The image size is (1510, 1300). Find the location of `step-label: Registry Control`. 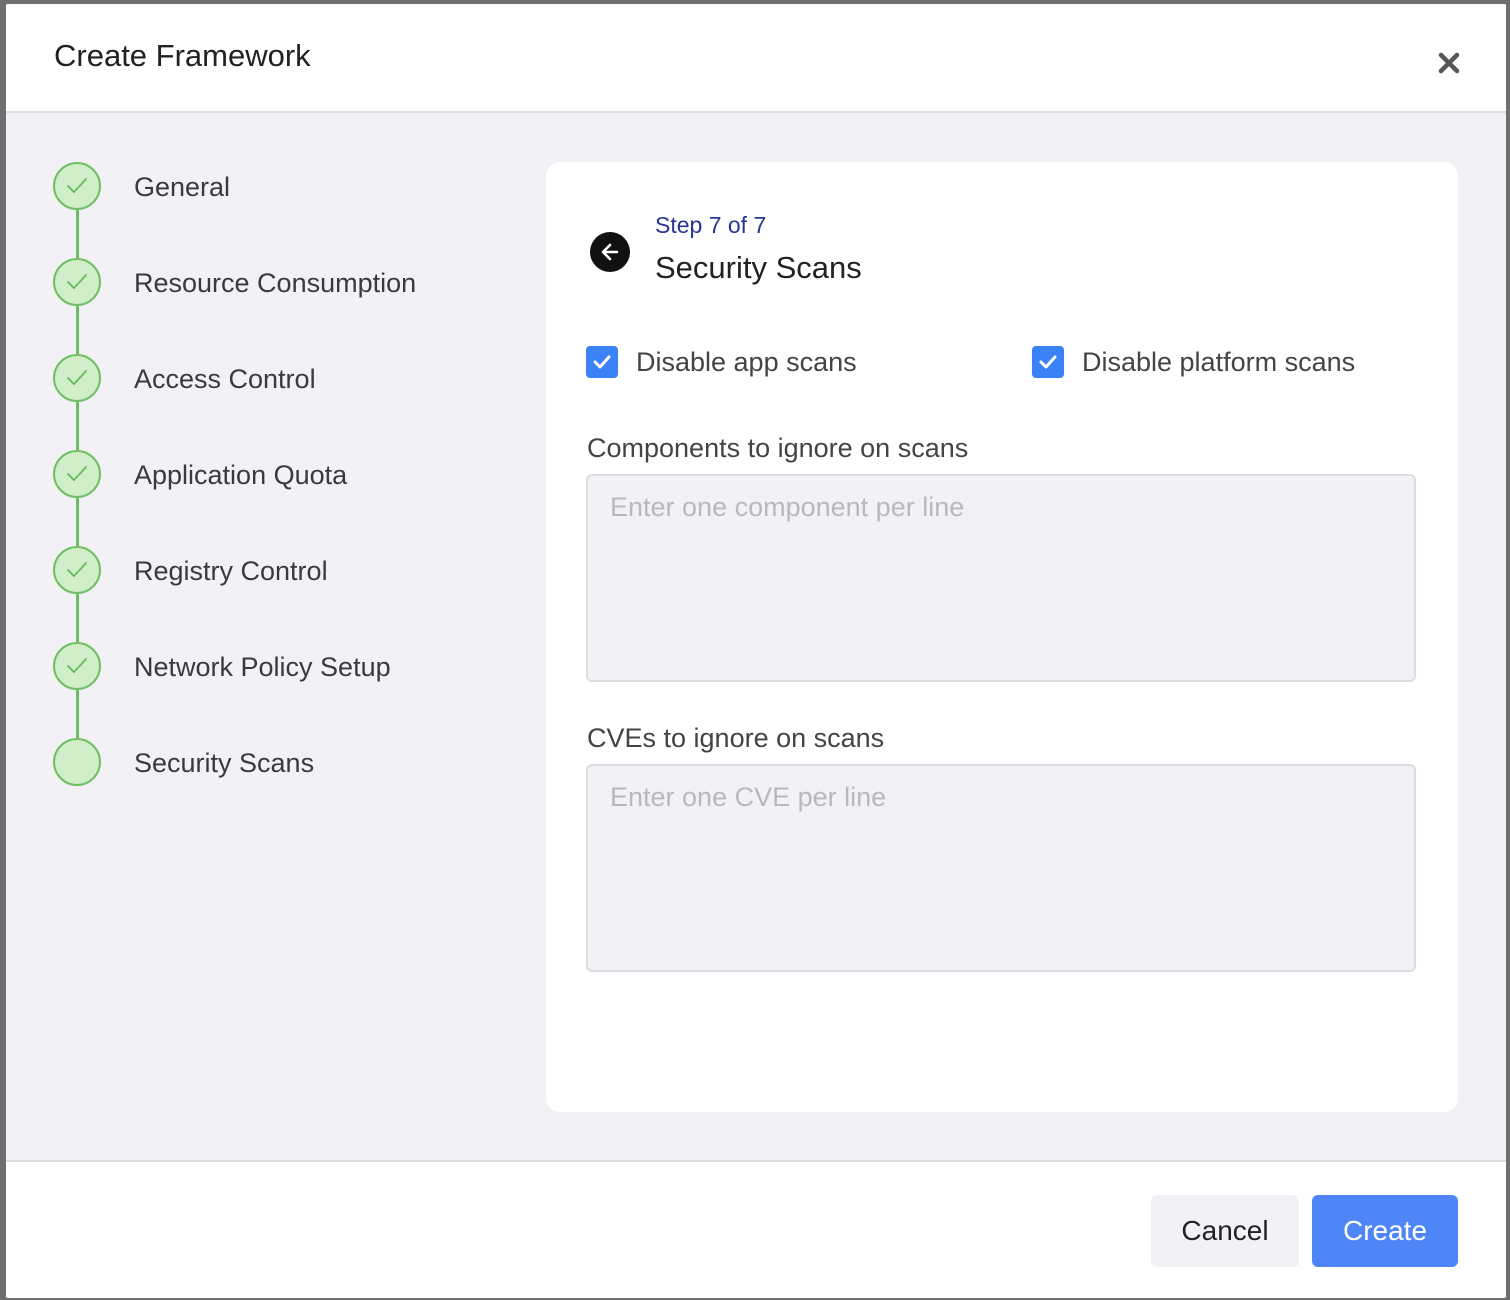

step-label: Registry Control is located at coordinates (231, 571).